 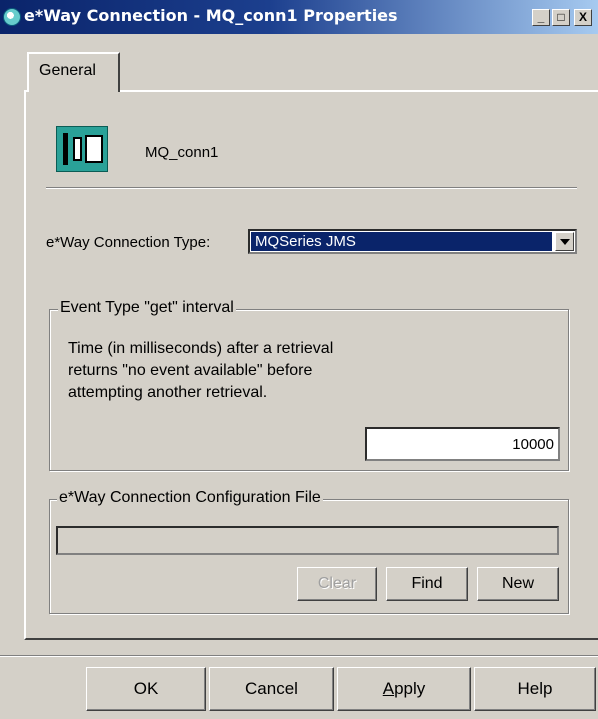 What do you see at coordinates (337, 584) in the screenshot?
I see `clear-button: Clear` at bounding box center [337, 584].